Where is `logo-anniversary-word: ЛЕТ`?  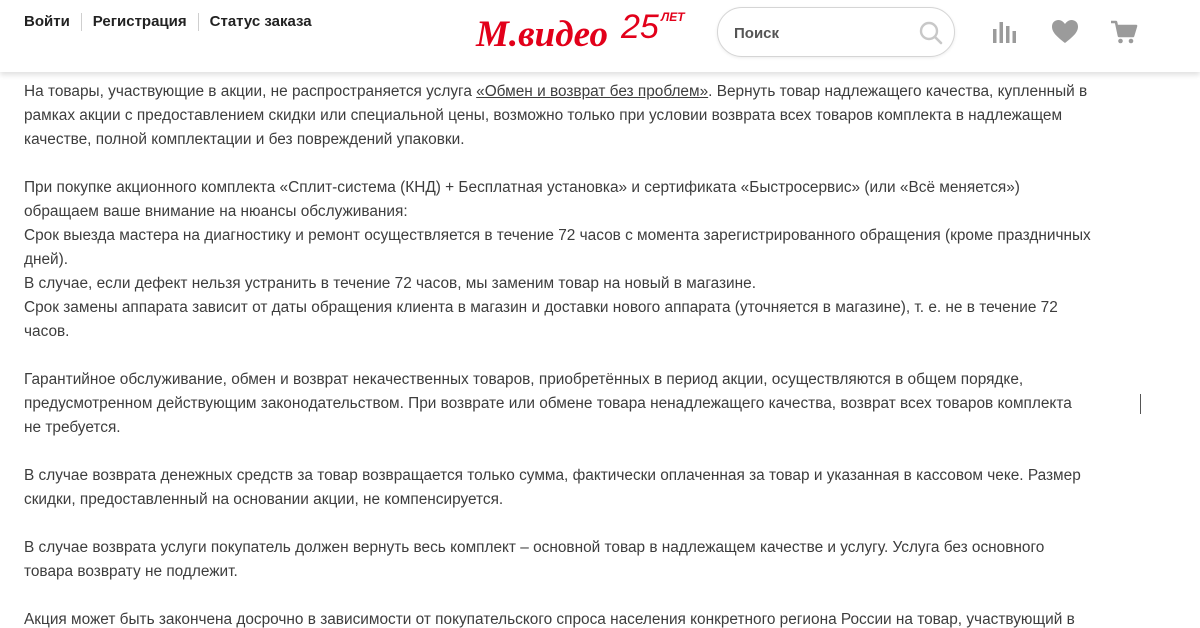
logo-anniversary-word: ЛЕТ is located at coordinates (673, 17).